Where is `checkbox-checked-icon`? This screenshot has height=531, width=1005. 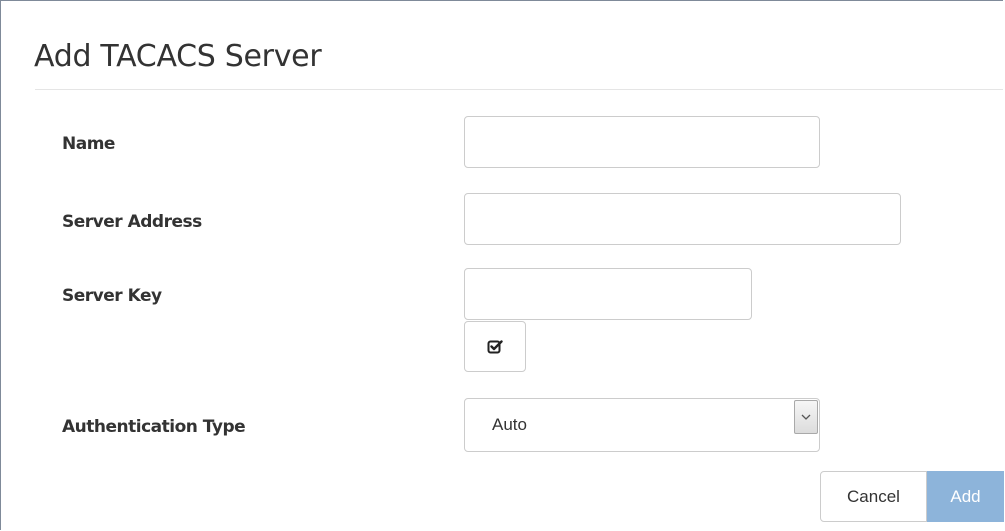 checkbox-checked-icon is located at coordinates (495, 347).